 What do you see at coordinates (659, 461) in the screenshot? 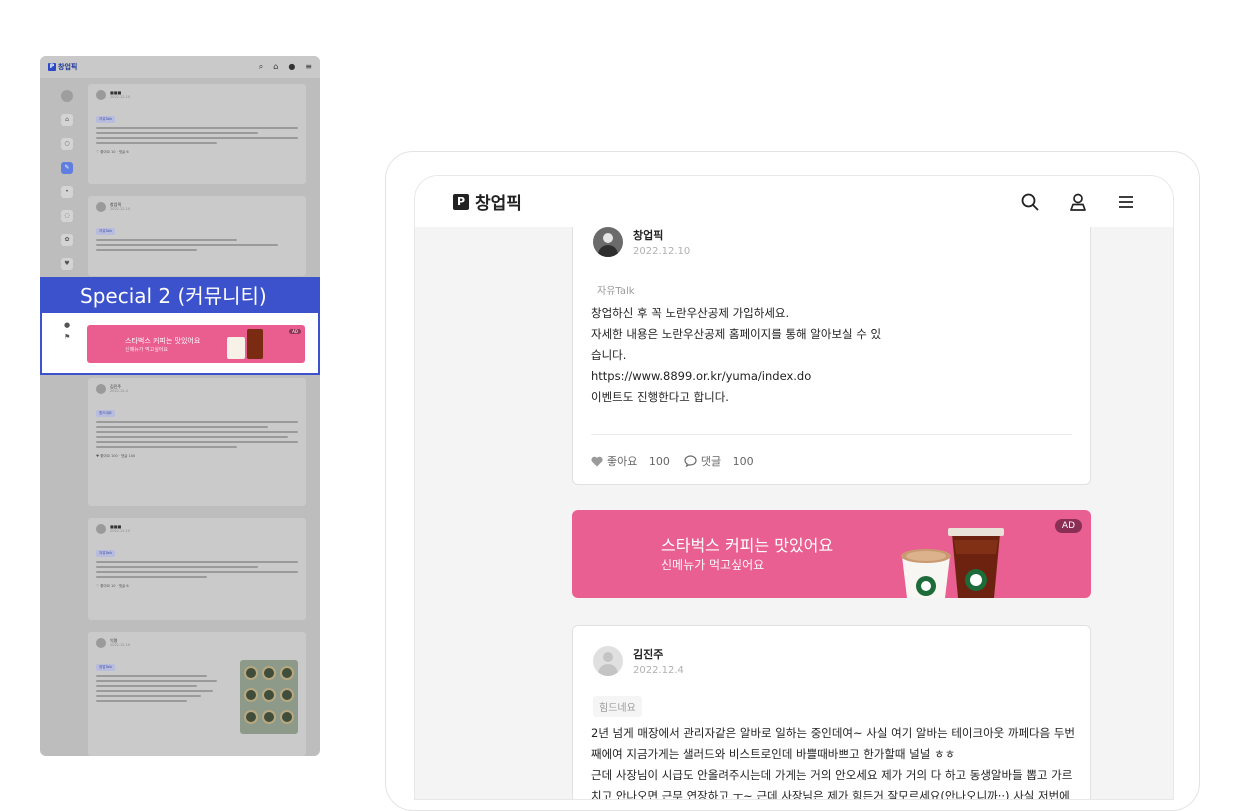
I see `like-count: 100` at bounding box center [659, 461].